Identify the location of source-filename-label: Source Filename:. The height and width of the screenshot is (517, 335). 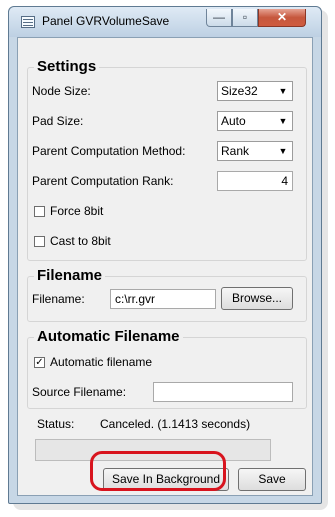
(79, 392).